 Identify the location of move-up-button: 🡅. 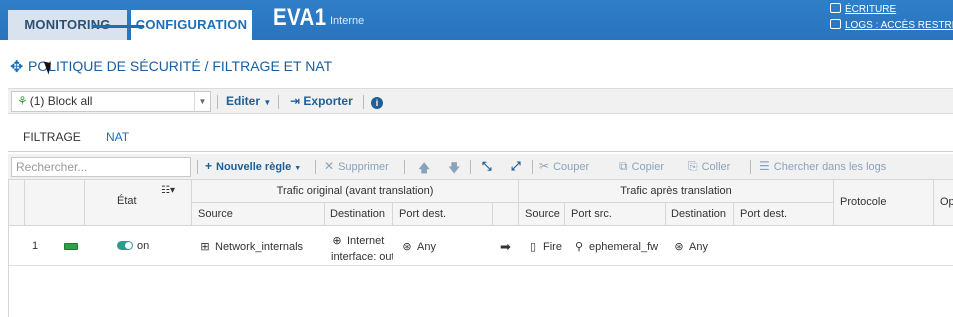
(426, 169).